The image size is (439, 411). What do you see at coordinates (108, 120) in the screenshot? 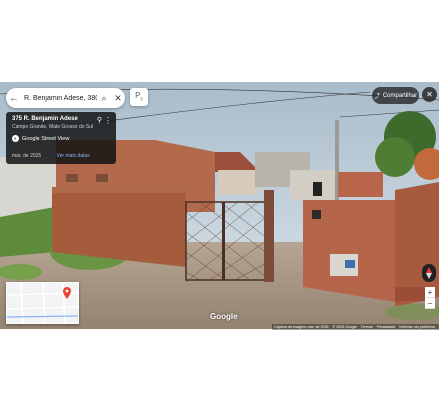
I see `more-vert-icon: ⋮` at bounding box center [108, 120].